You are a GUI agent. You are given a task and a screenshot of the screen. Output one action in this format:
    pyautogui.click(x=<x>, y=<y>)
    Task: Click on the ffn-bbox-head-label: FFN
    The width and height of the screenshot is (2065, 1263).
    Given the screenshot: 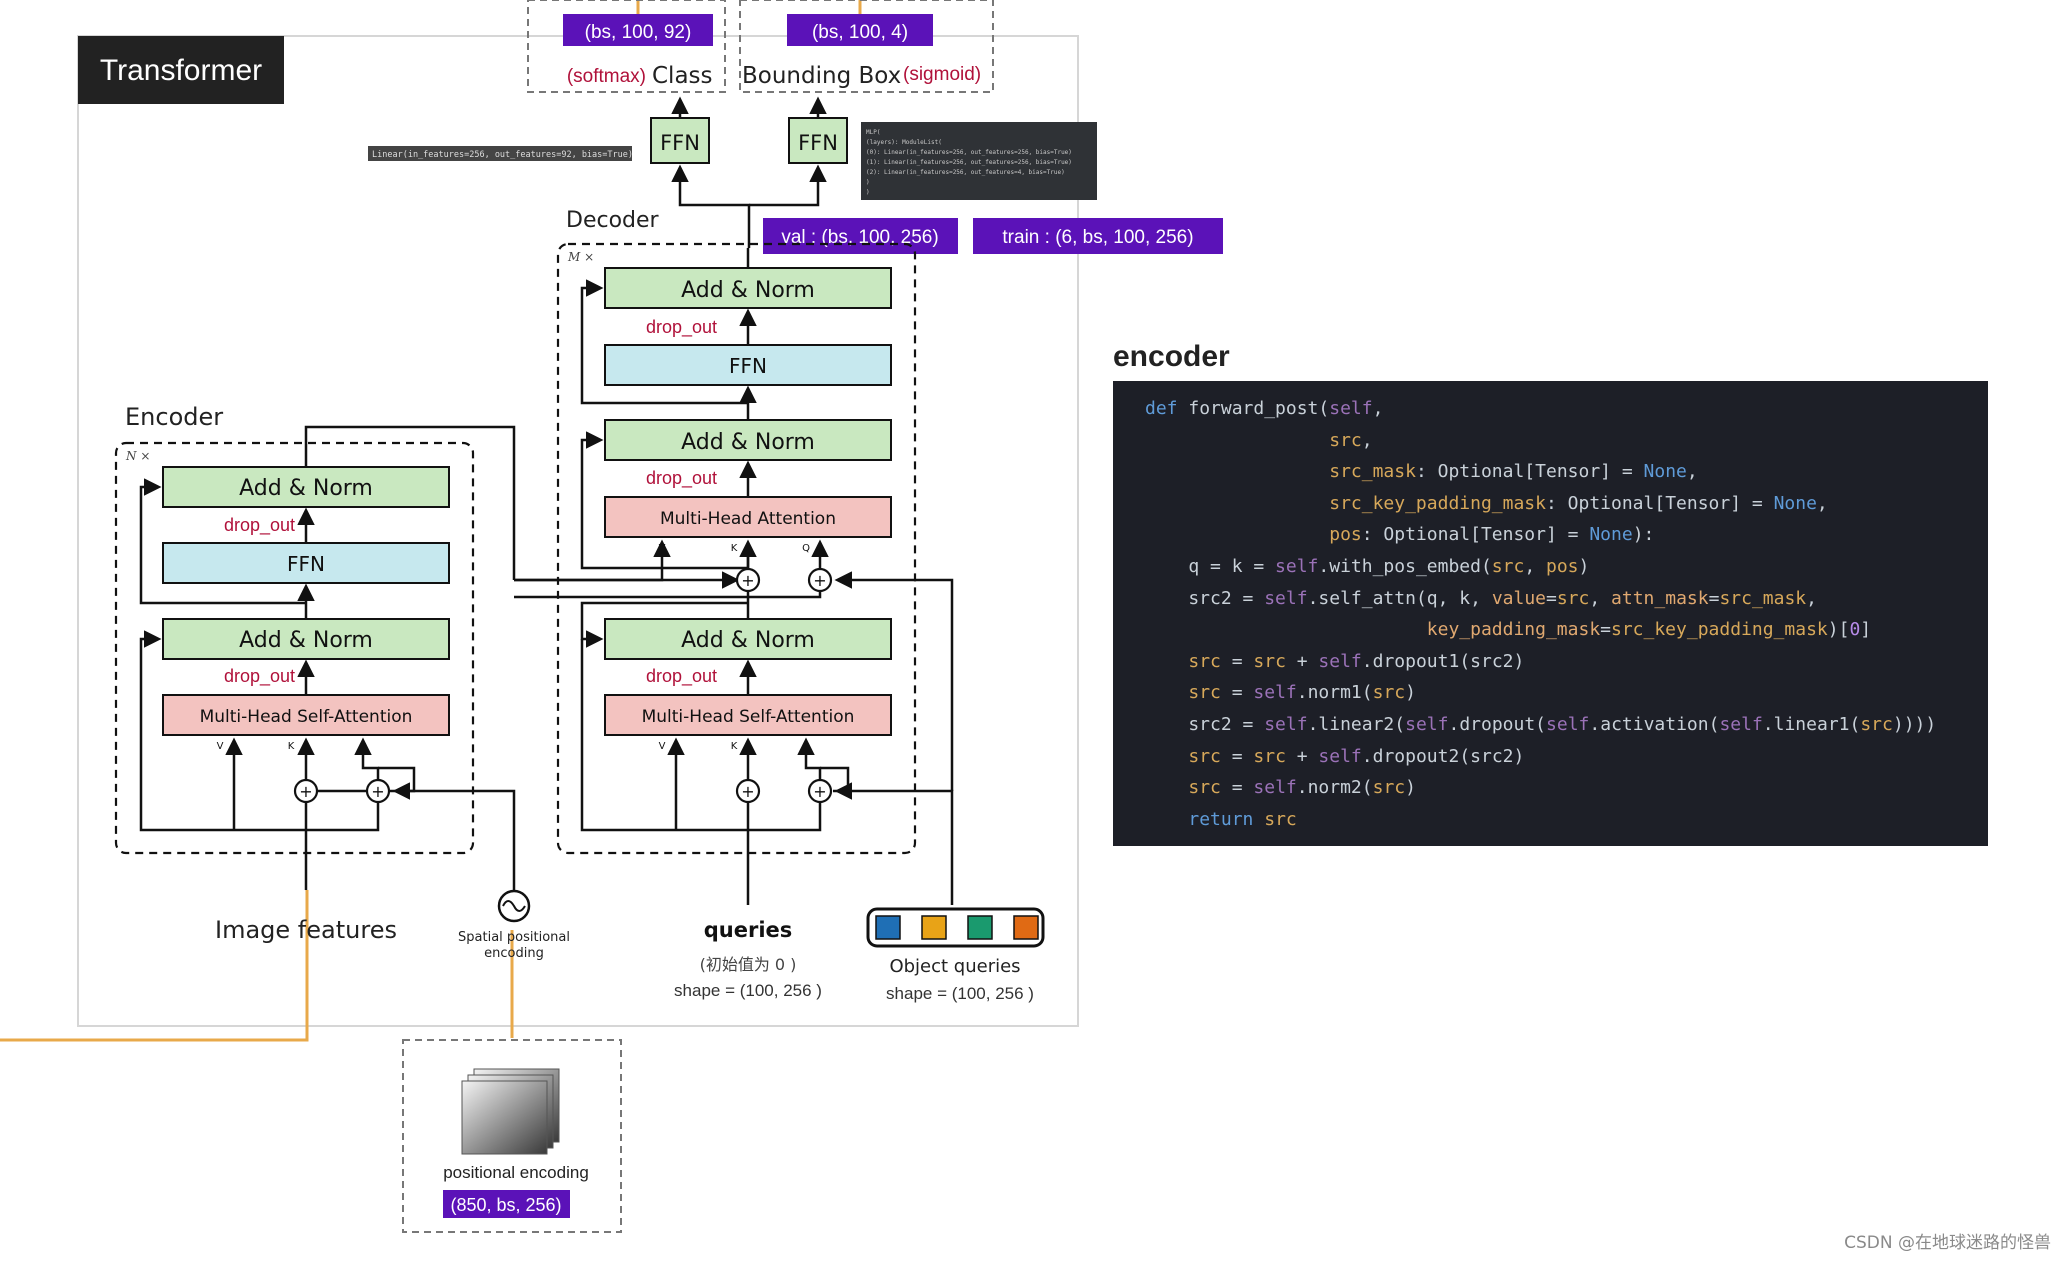 What is the action you would take?
    pyautogui.click(x=818, y=143)
    